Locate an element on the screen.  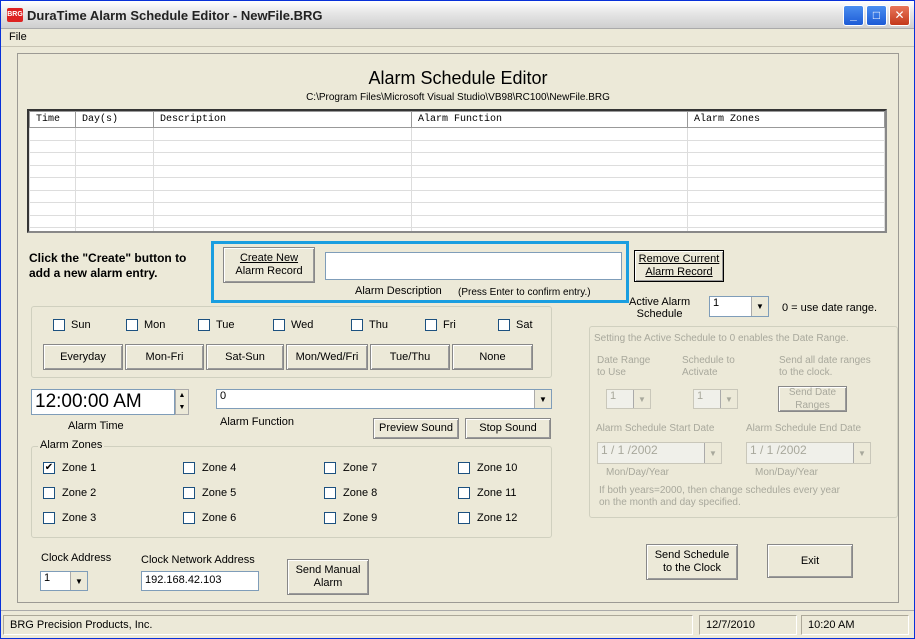
column-header-alarm-zones: Alarm Zones is located at coordinates (786, 119).